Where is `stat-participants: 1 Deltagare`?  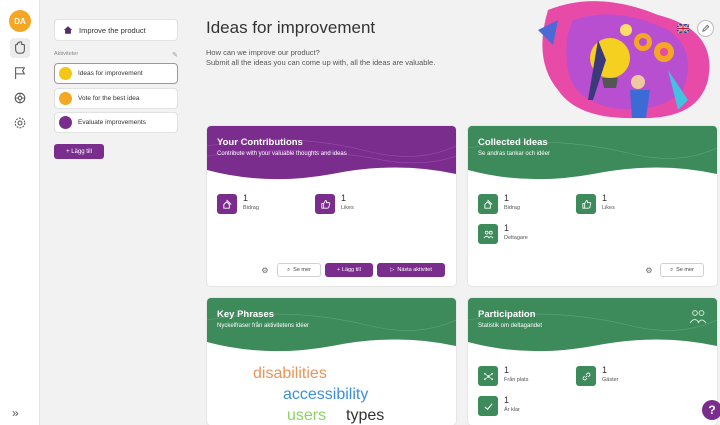 stat-participants: 1 Deltagare is located at coordinates (503, 234).